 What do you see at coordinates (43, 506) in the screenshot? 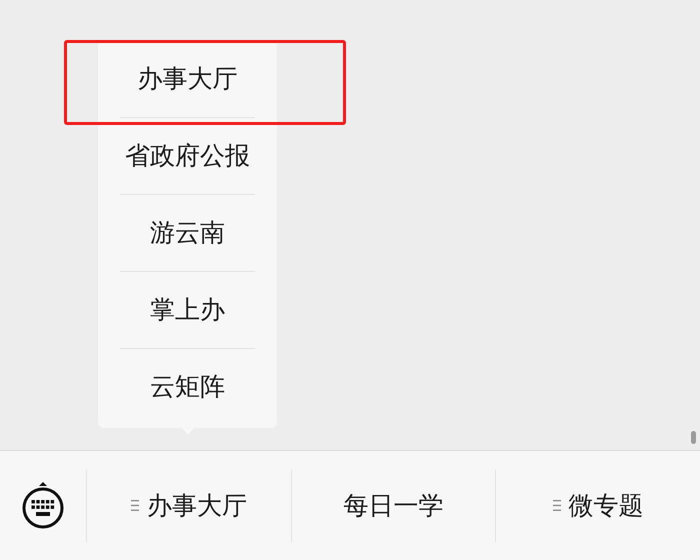
I see `keyboard-icon` at bounding box center [43, 506].